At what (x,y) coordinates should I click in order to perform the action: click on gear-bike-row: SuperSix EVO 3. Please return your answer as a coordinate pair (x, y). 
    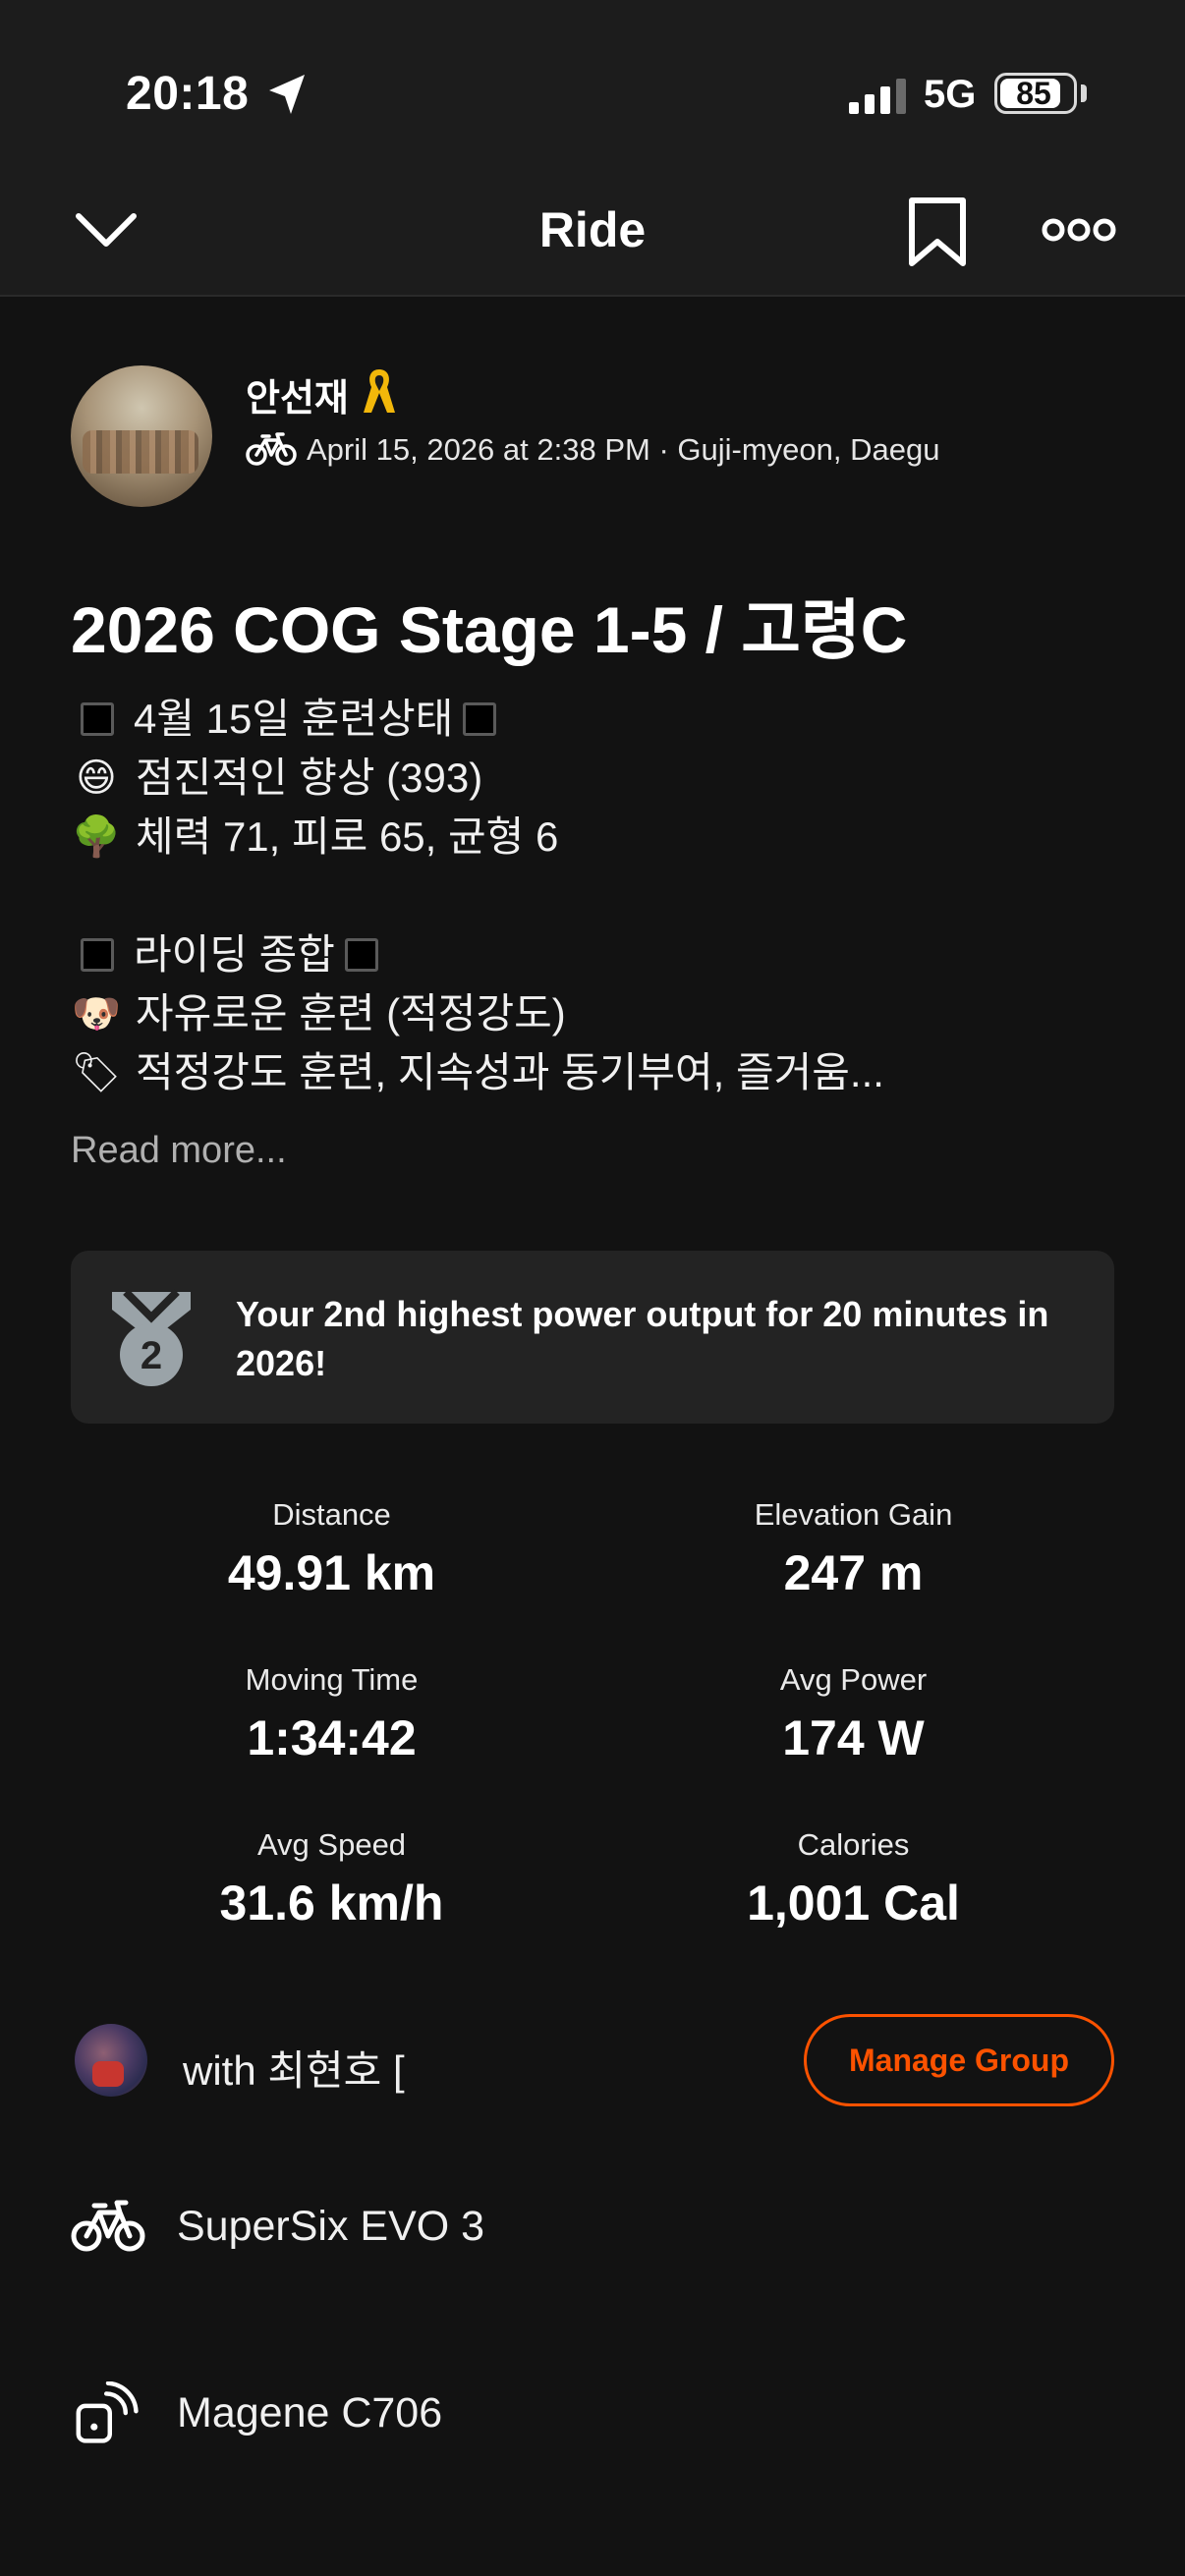
    Looking at the image, I should click on (278, 2226).